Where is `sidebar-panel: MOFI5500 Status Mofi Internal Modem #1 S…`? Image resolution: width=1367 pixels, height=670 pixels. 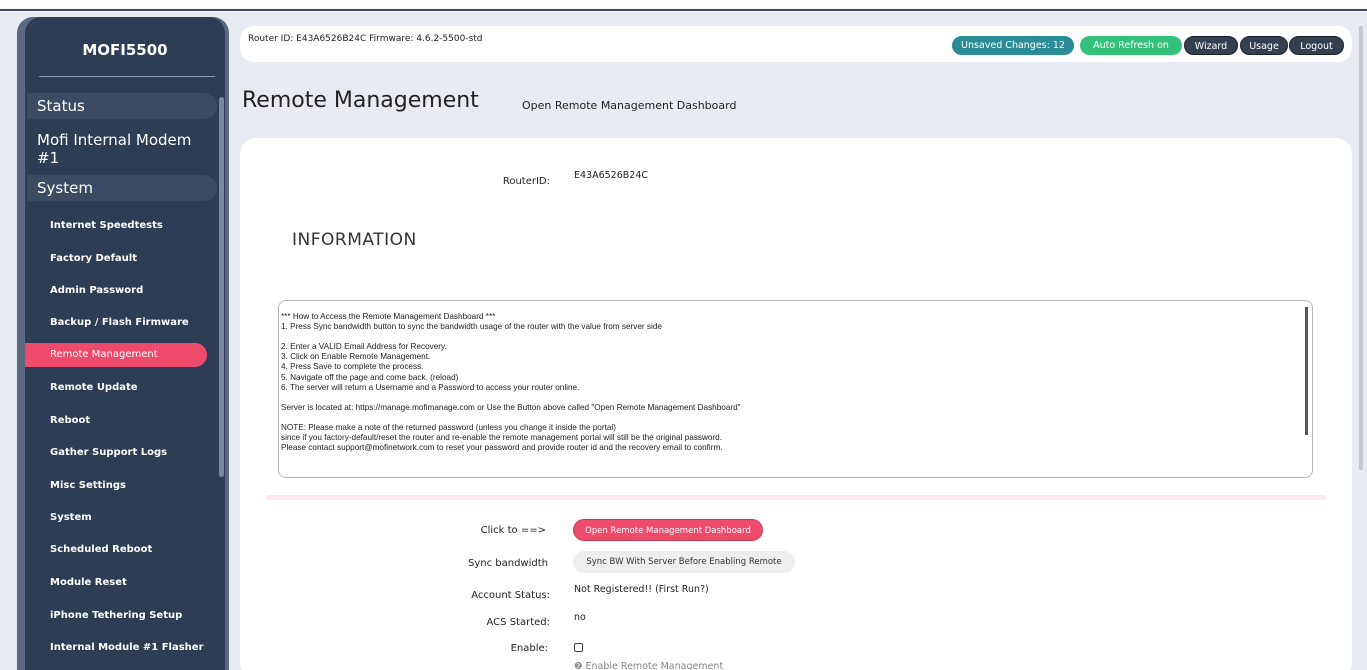
sidebar-panel: MOFI5500 Status Mofi Internal Modem #1 S… is located at coordinates (125, 343).